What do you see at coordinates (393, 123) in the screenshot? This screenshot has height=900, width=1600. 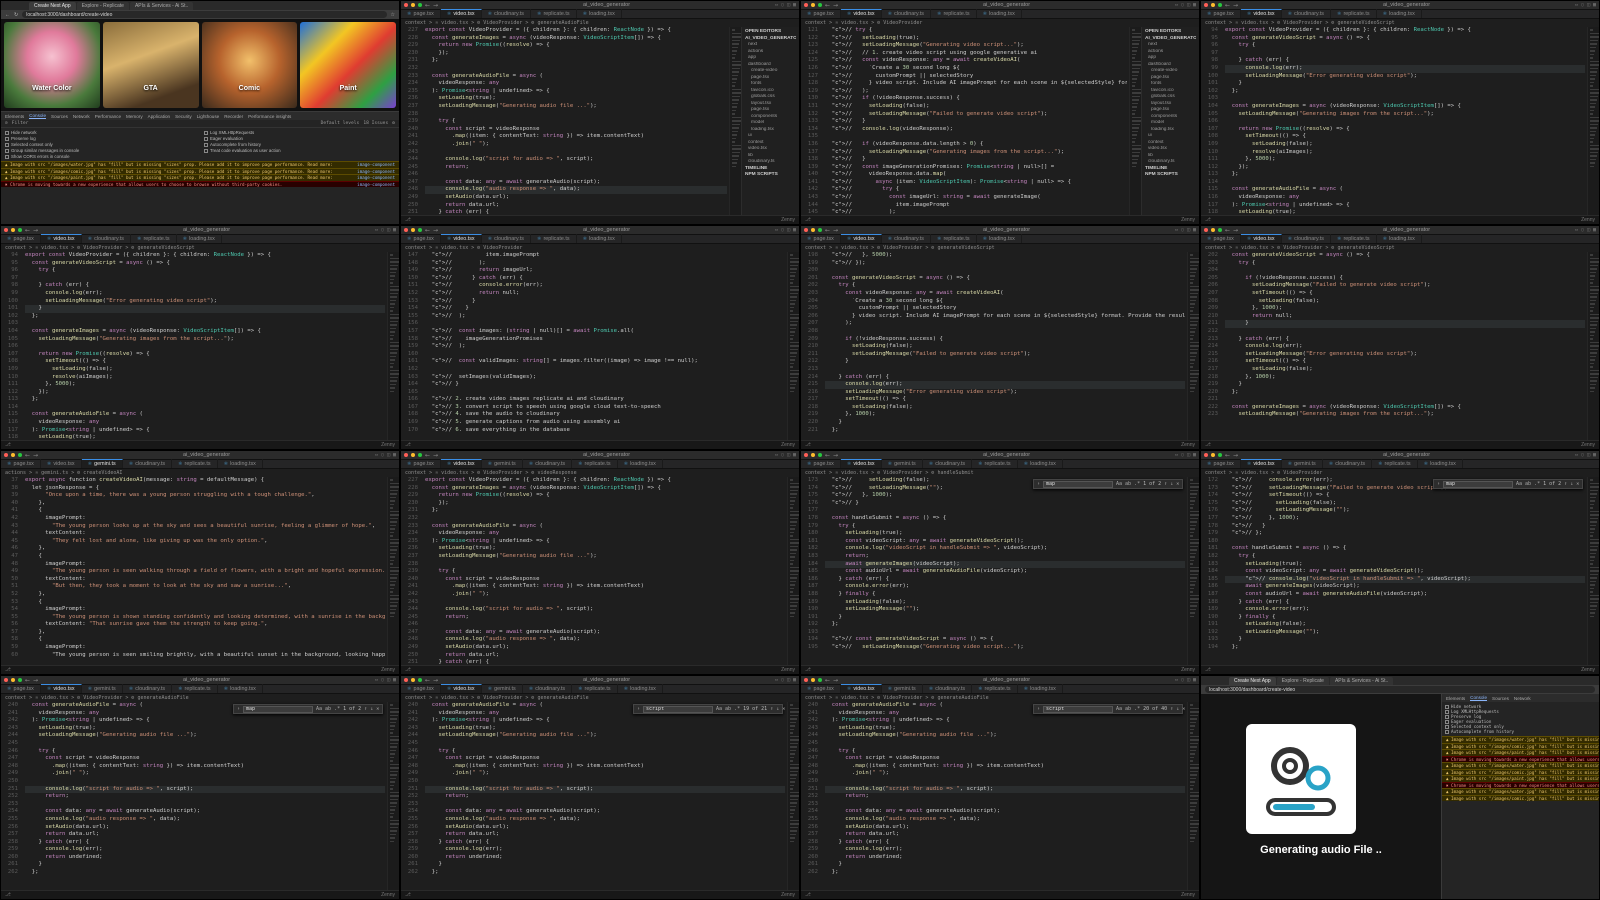 I see `settings-gear-icon: ⚙` at bounding box center [393, 123].